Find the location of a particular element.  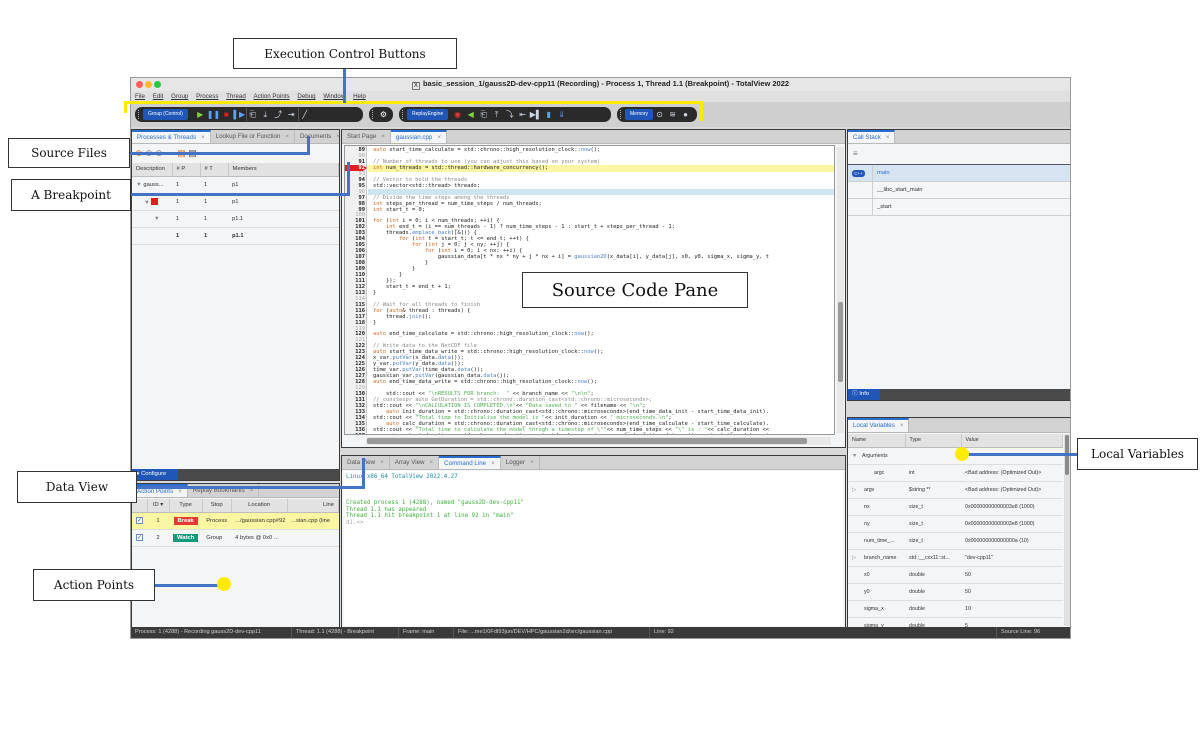

go-icon: ▶ is located at coordinates (200, 114).